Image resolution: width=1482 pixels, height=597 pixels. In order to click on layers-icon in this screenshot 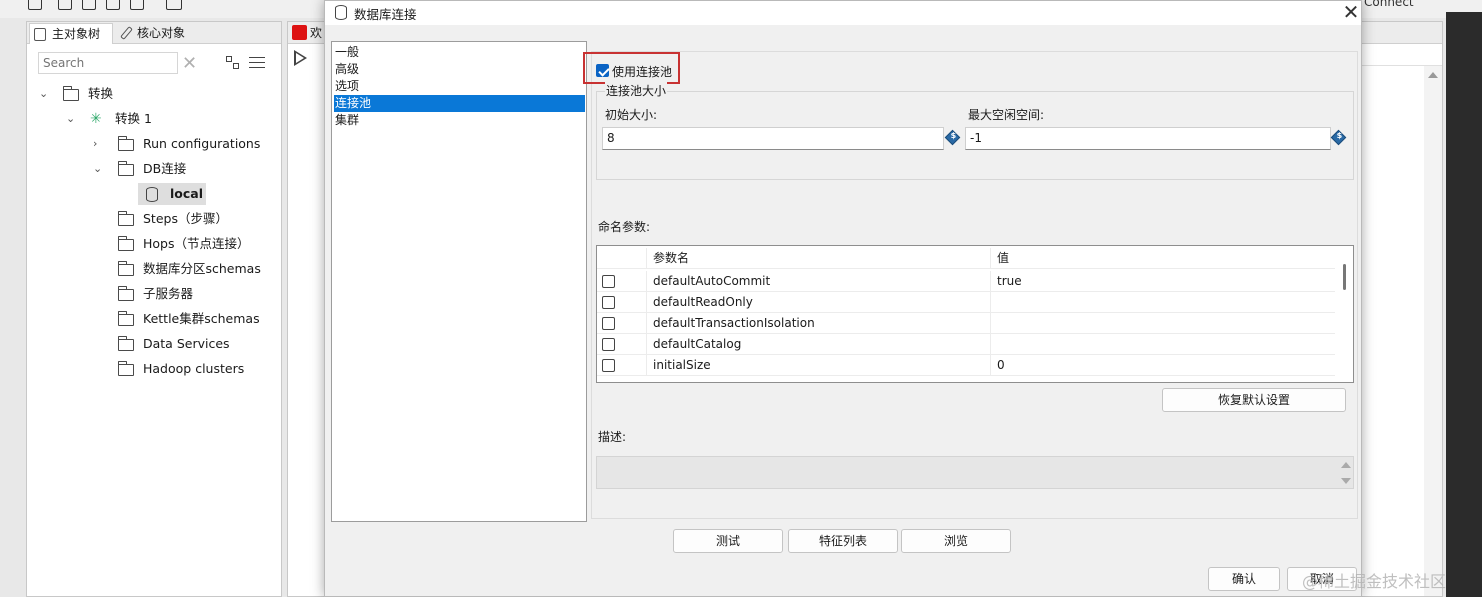, I will do `click(174, 5)`.